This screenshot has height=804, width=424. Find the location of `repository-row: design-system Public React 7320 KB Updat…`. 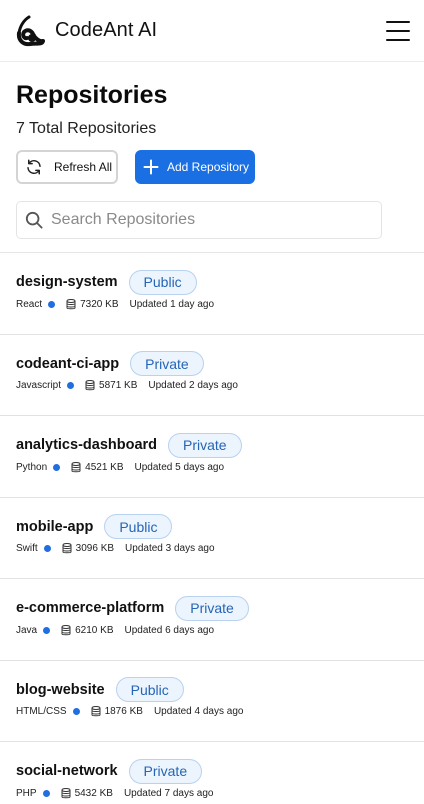

repository-row: design-system Public React 7320 KB Updat… is located at coordinates (212, 294).